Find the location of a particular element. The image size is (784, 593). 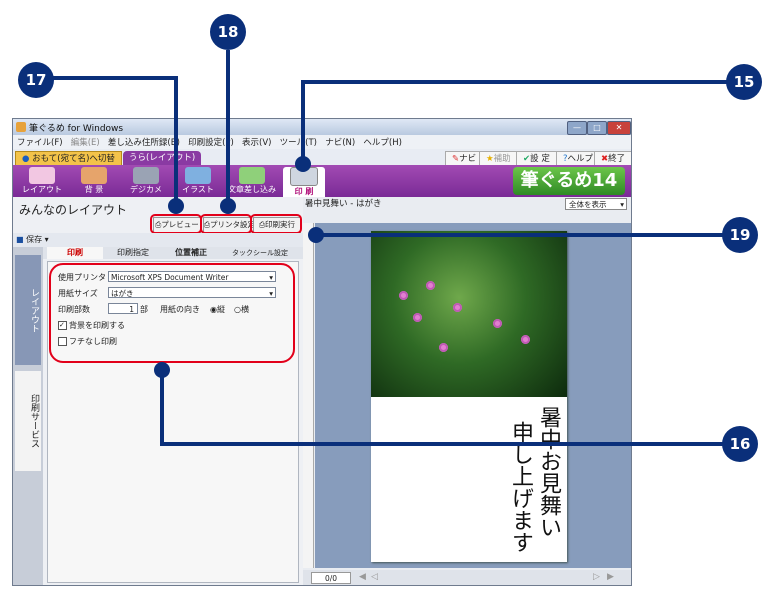

ribbon-layout: レイアウト is located at coordinates (42, 182).